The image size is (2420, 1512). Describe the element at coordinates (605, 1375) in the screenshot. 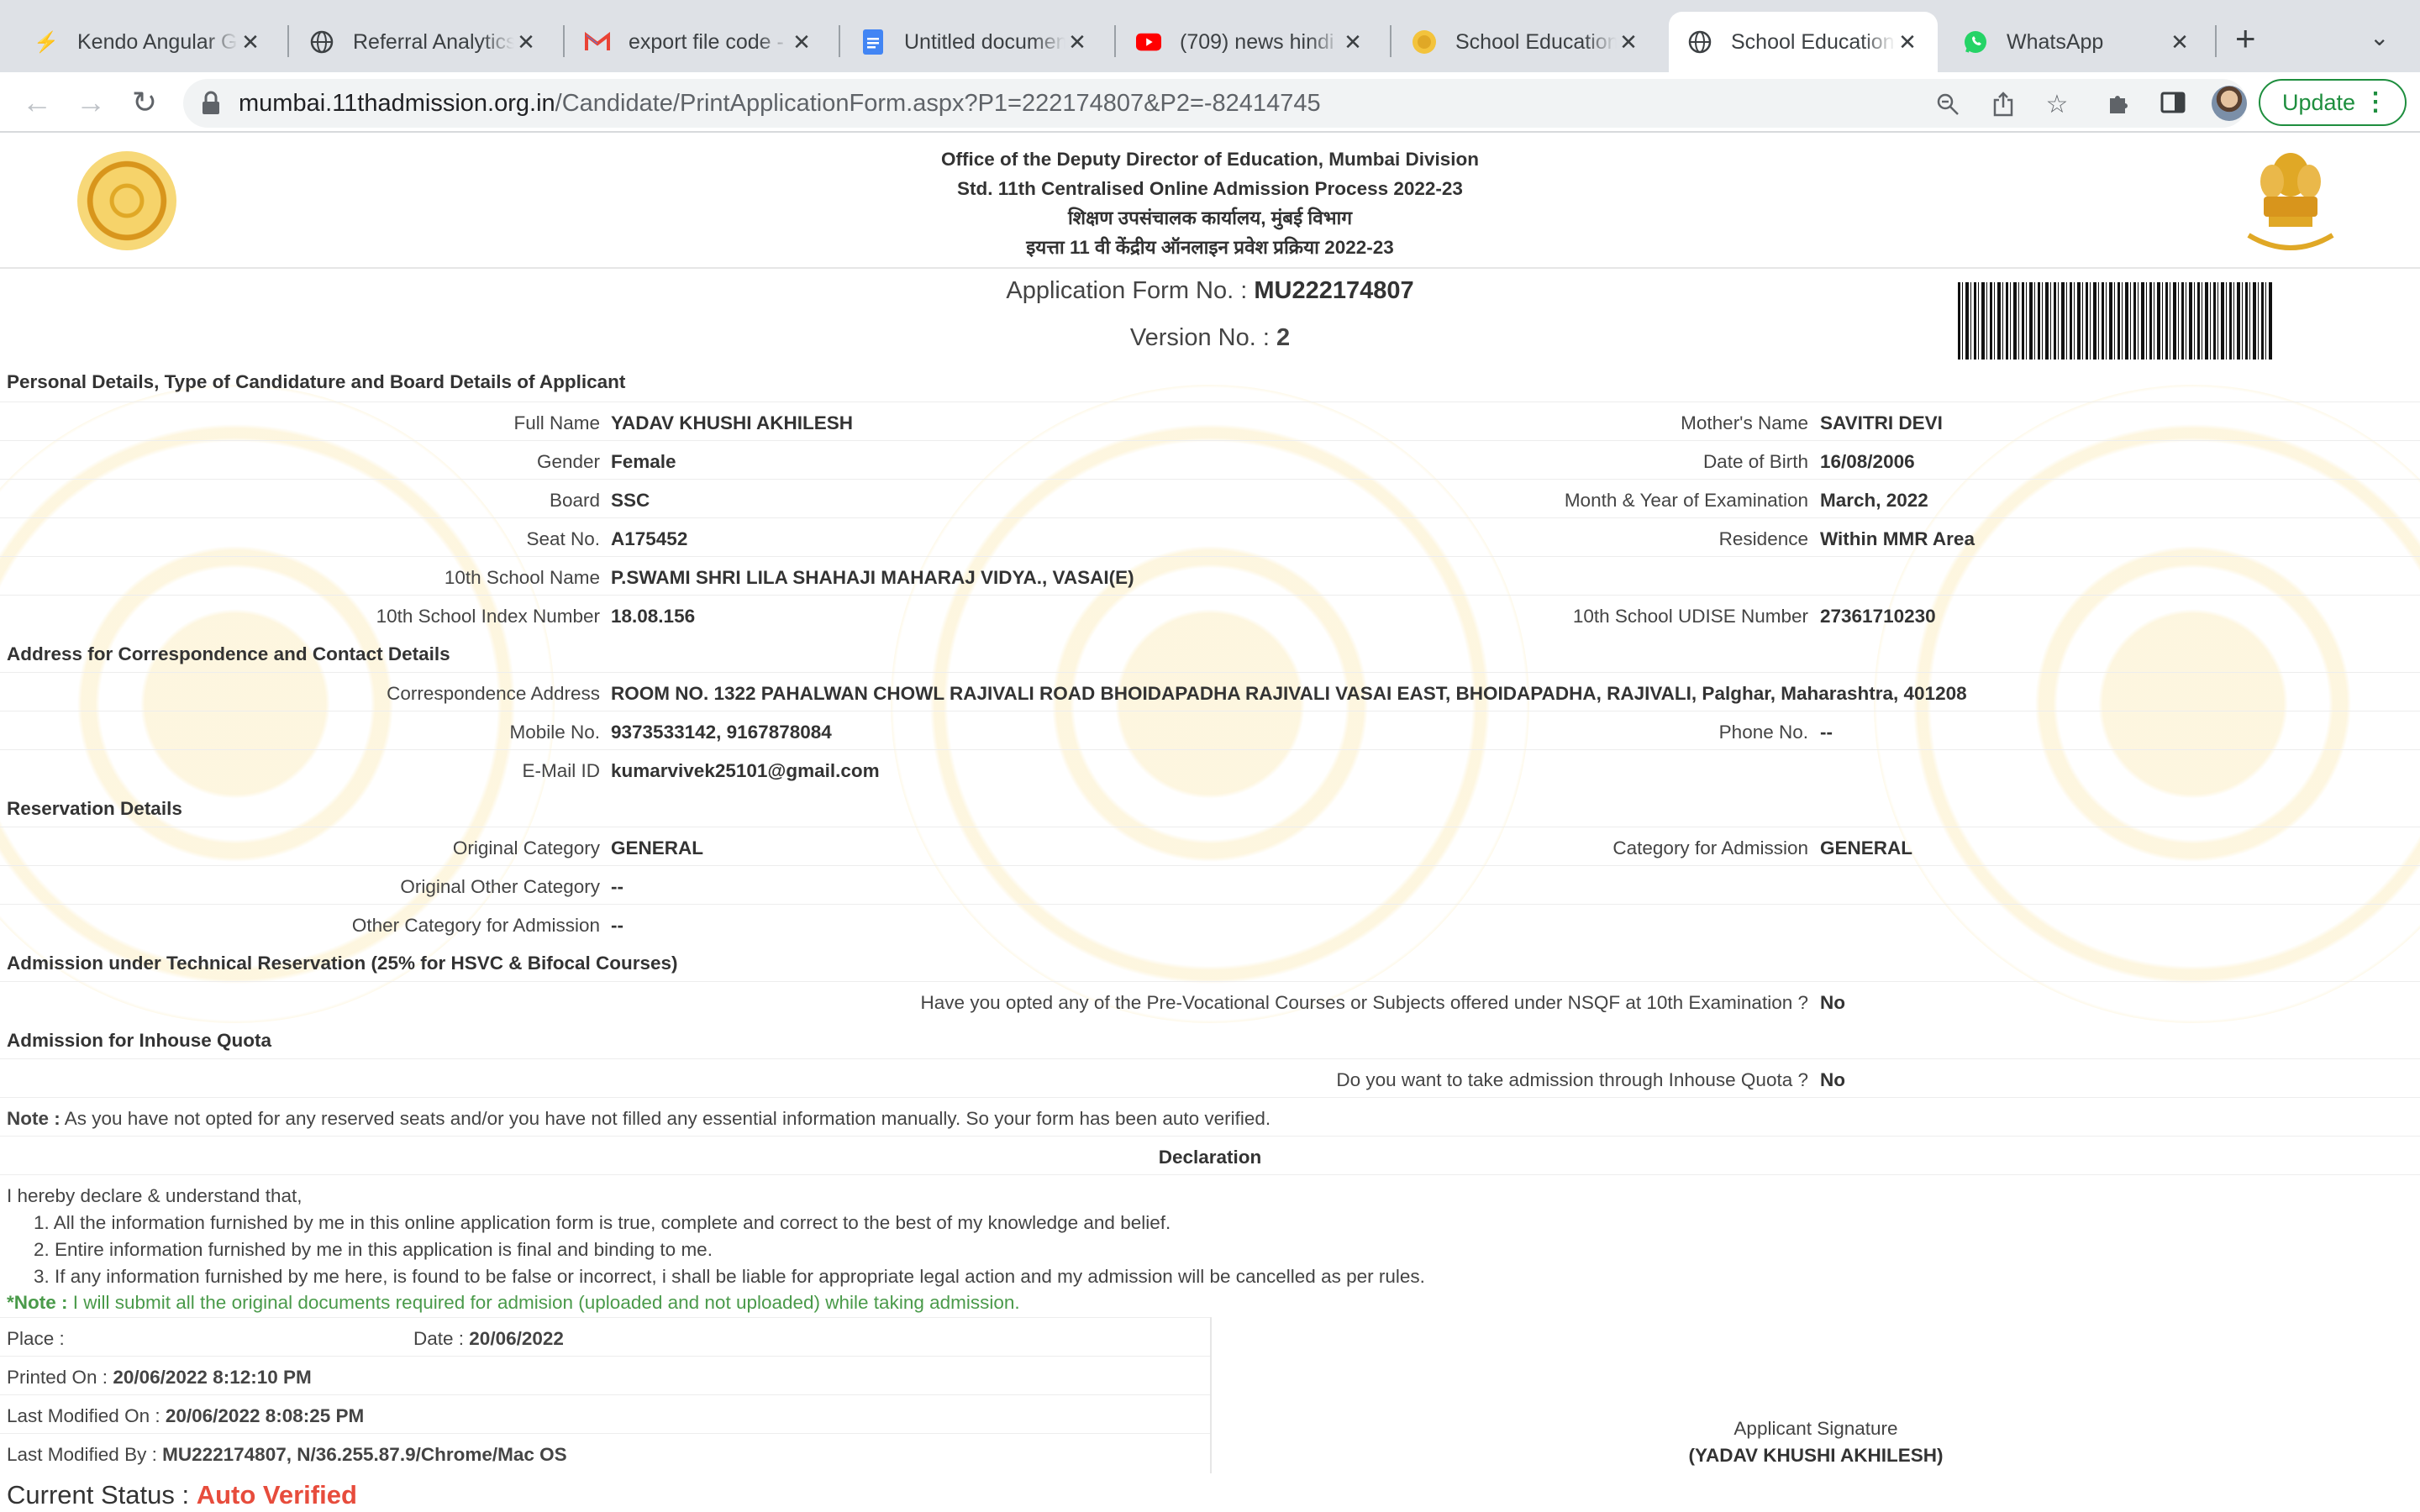

I see `row-printed-on: Printed On : 20/06/2022 8:12:10 PM` at that location.